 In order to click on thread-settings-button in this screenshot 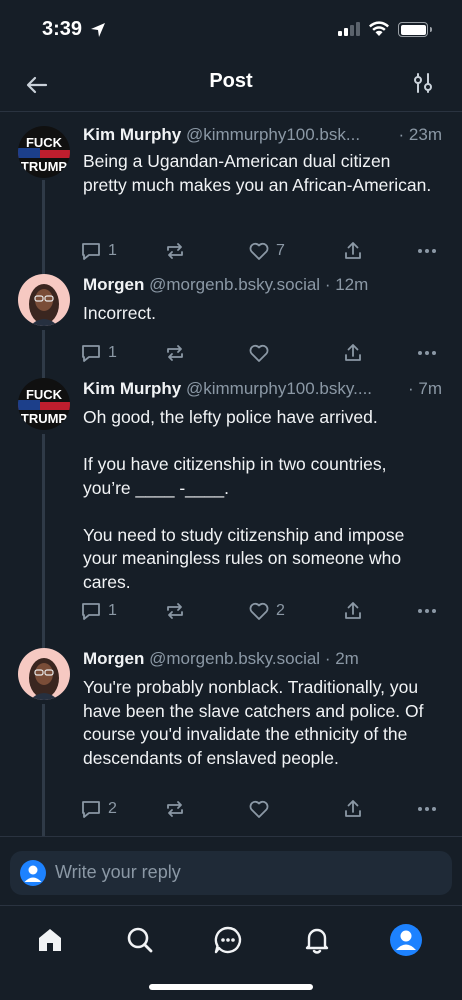, I will do `click(423, 83)`.